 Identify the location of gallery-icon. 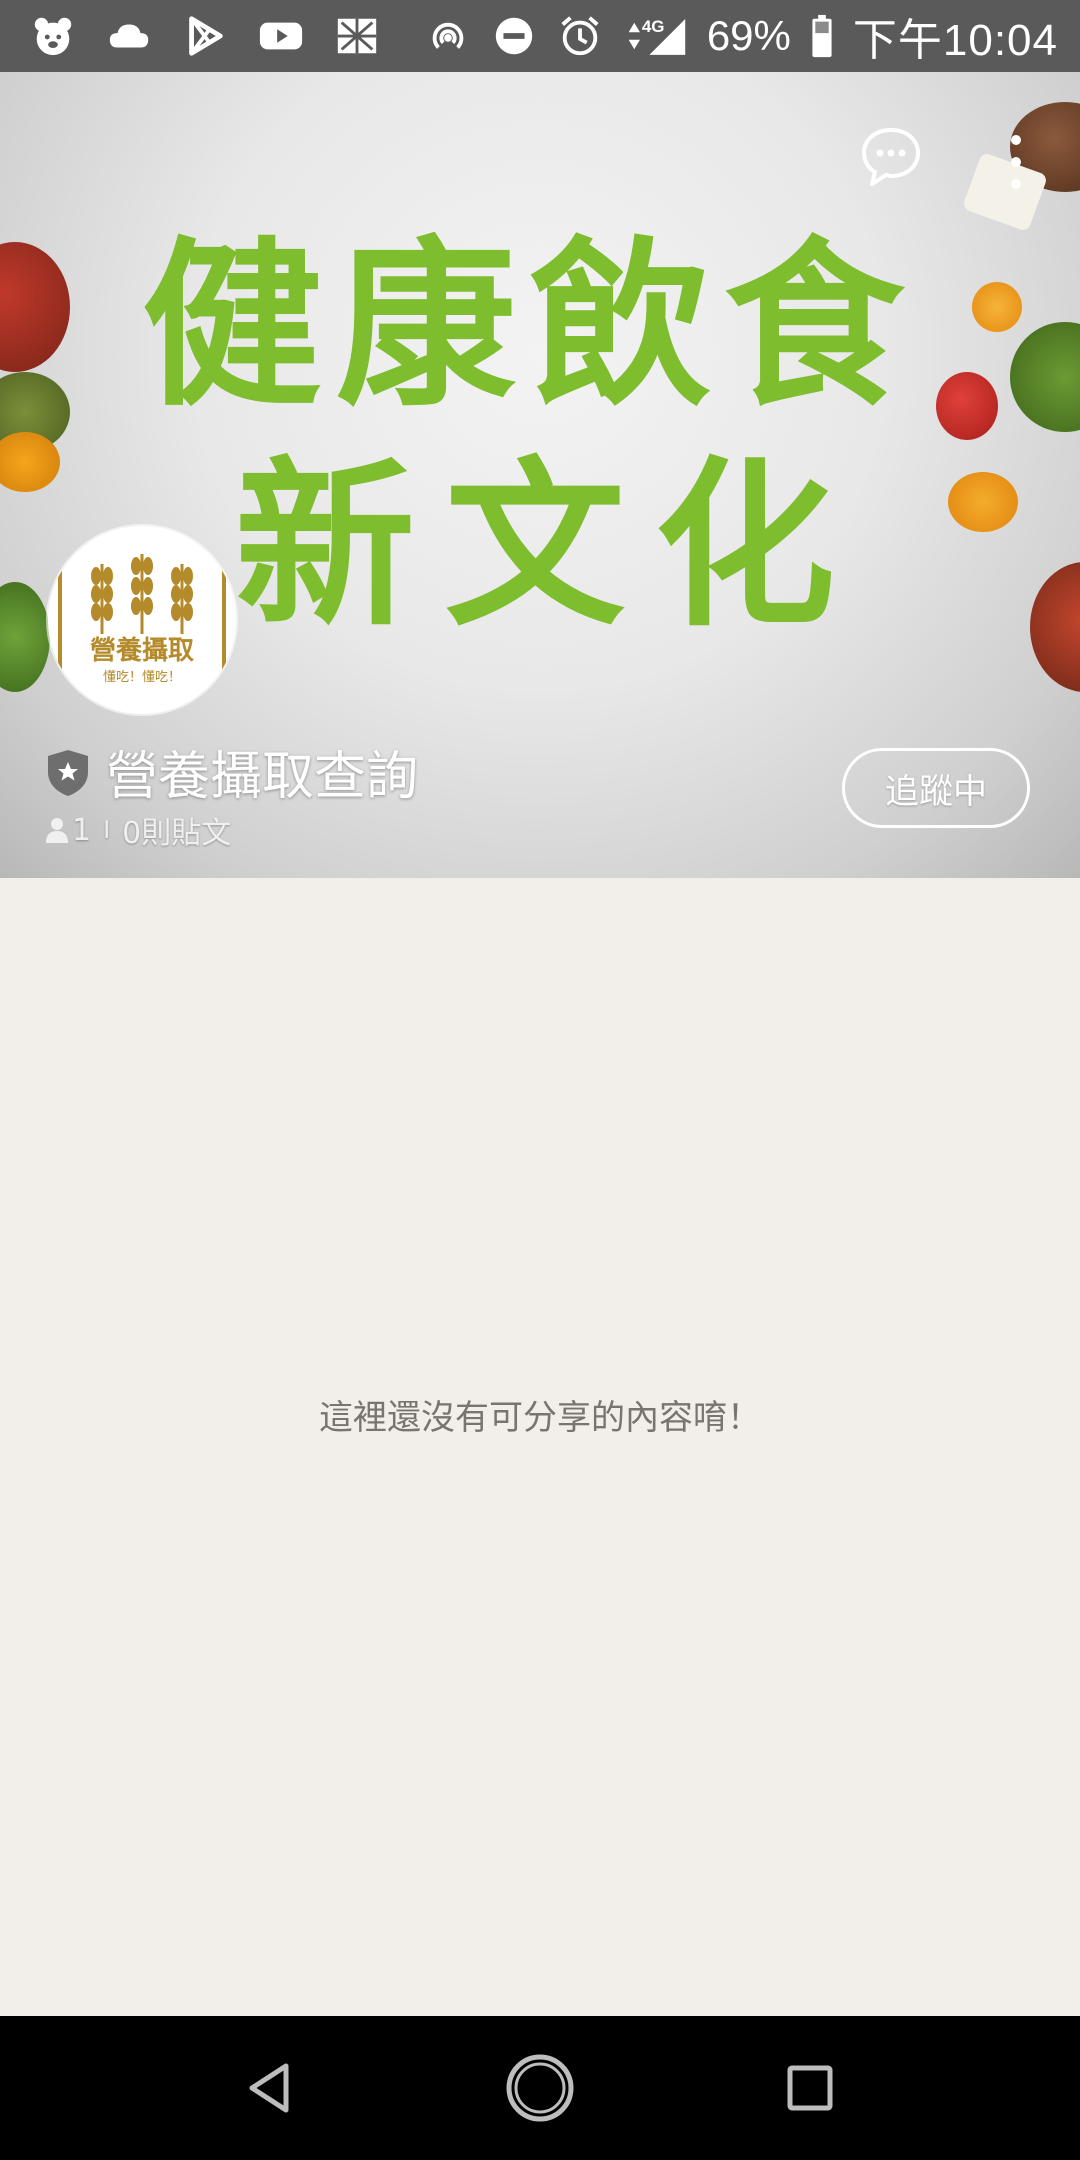
(357, 36).